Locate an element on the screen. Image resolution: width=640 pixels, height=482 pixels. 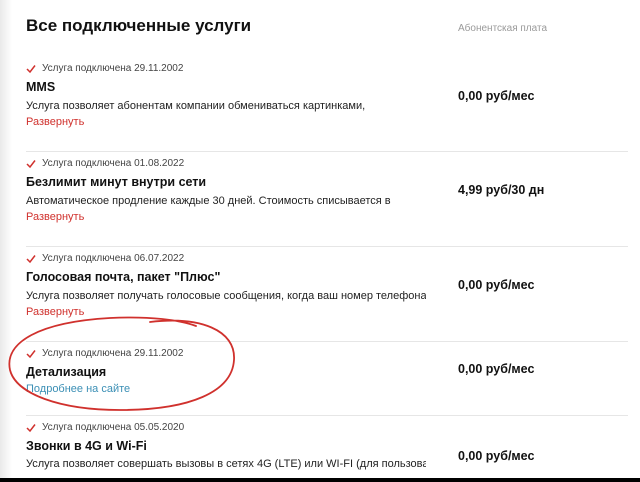
service-status-text: Услуга подключена 05.05.2020 is located at coordinates (113, 427).